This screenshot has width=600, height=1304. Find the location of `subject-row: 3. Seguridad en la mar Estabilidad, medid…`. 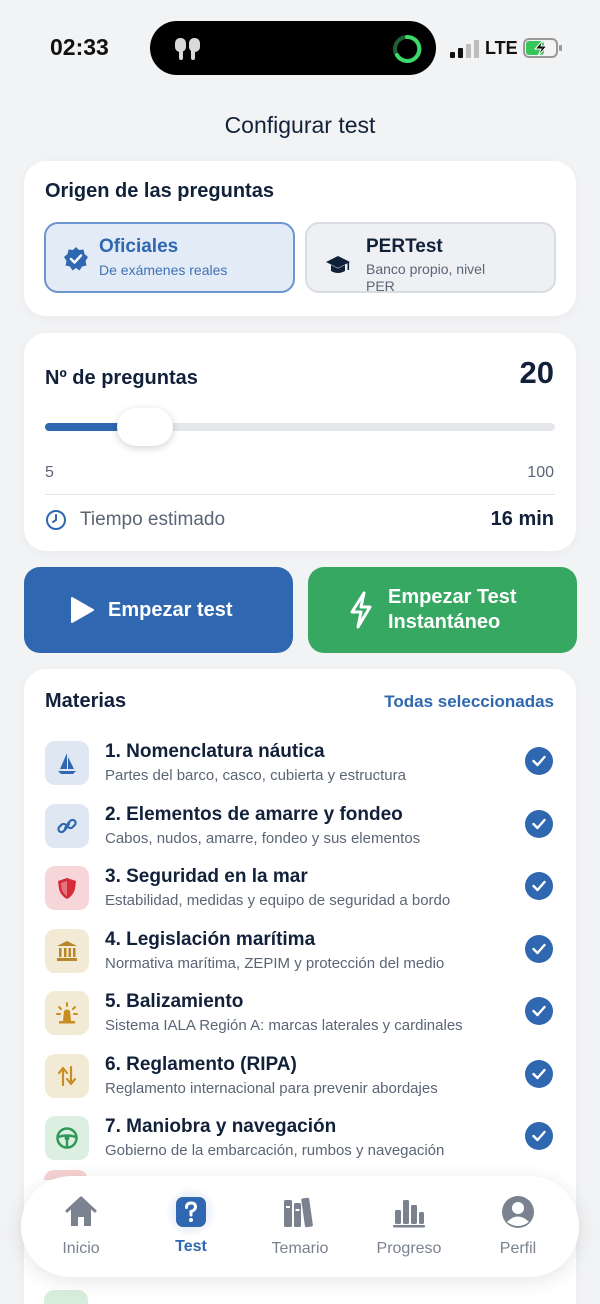

subject-row: 3. Seguridad en la mar Estabilidad, medid… is located at coordinates (300, 897).